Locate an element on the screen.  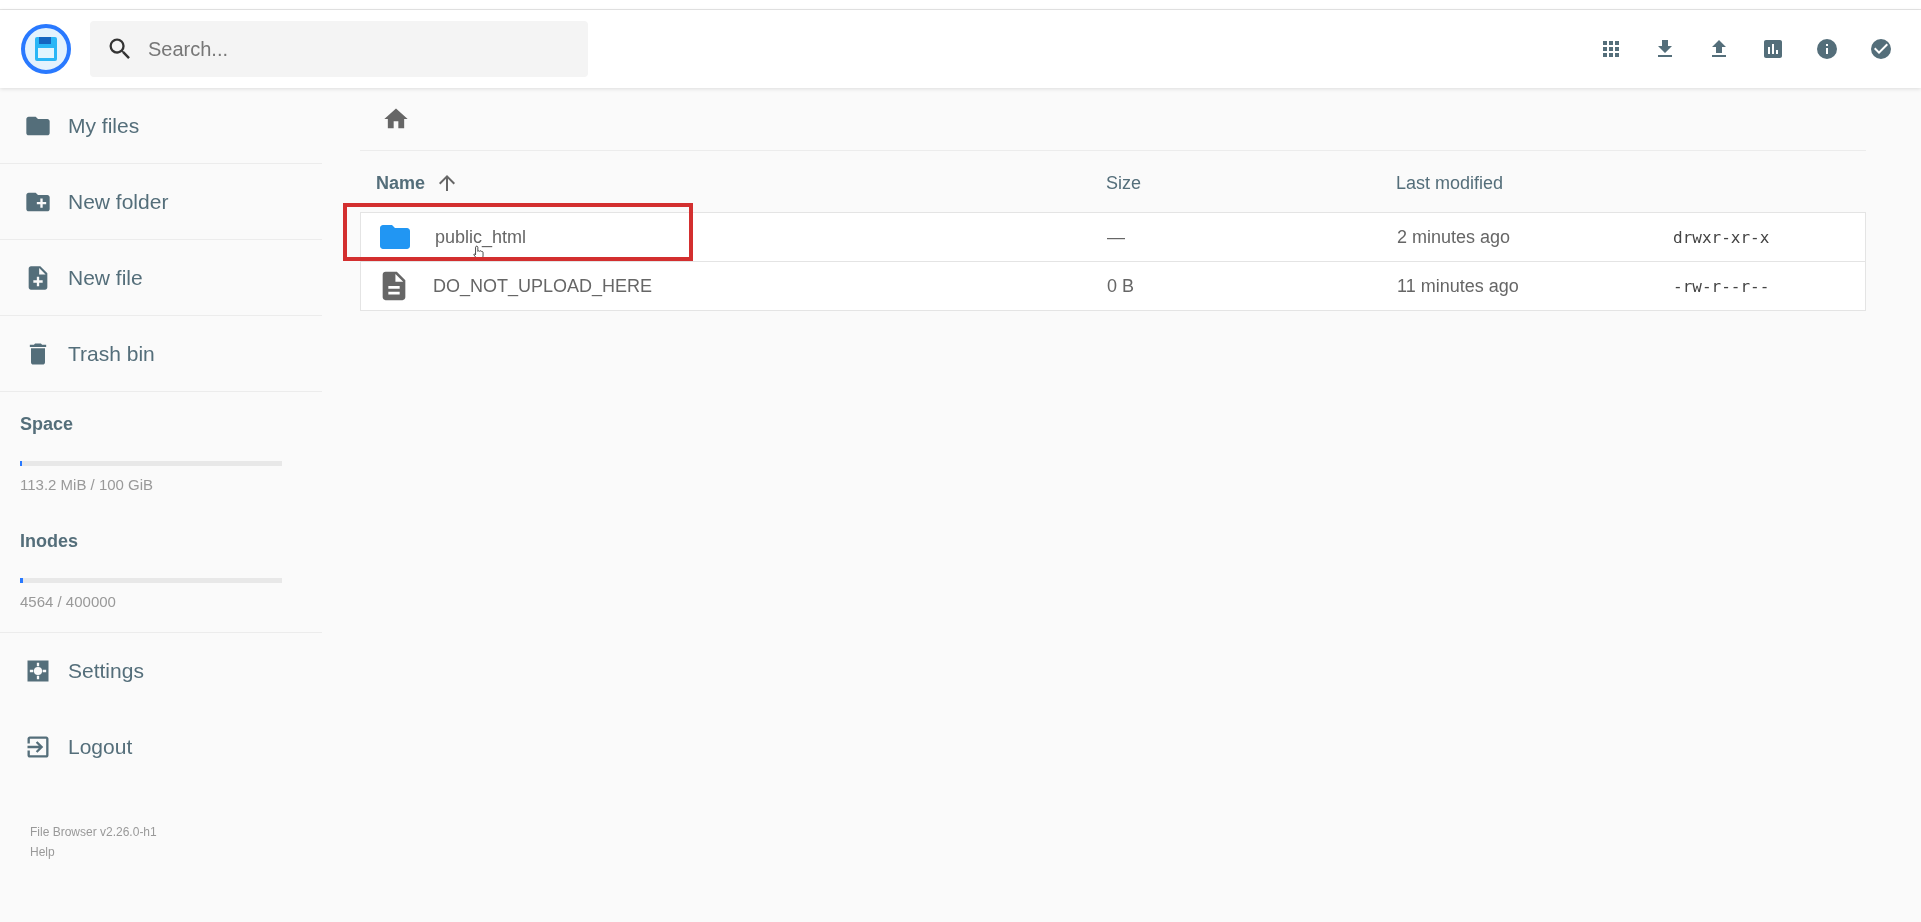
sidebar-item: Trash bin is located at coordinates (161, 354).